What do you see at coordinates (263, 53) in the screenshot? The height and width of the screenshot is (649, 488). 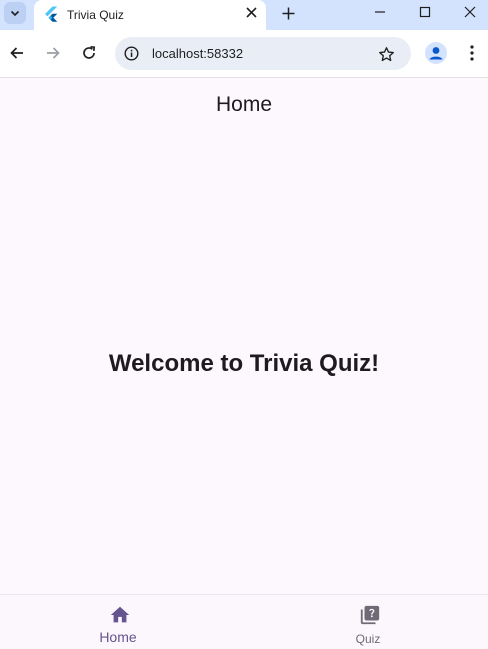 I see `address-bar: localhost:58332` at bounding box center [263, 53].